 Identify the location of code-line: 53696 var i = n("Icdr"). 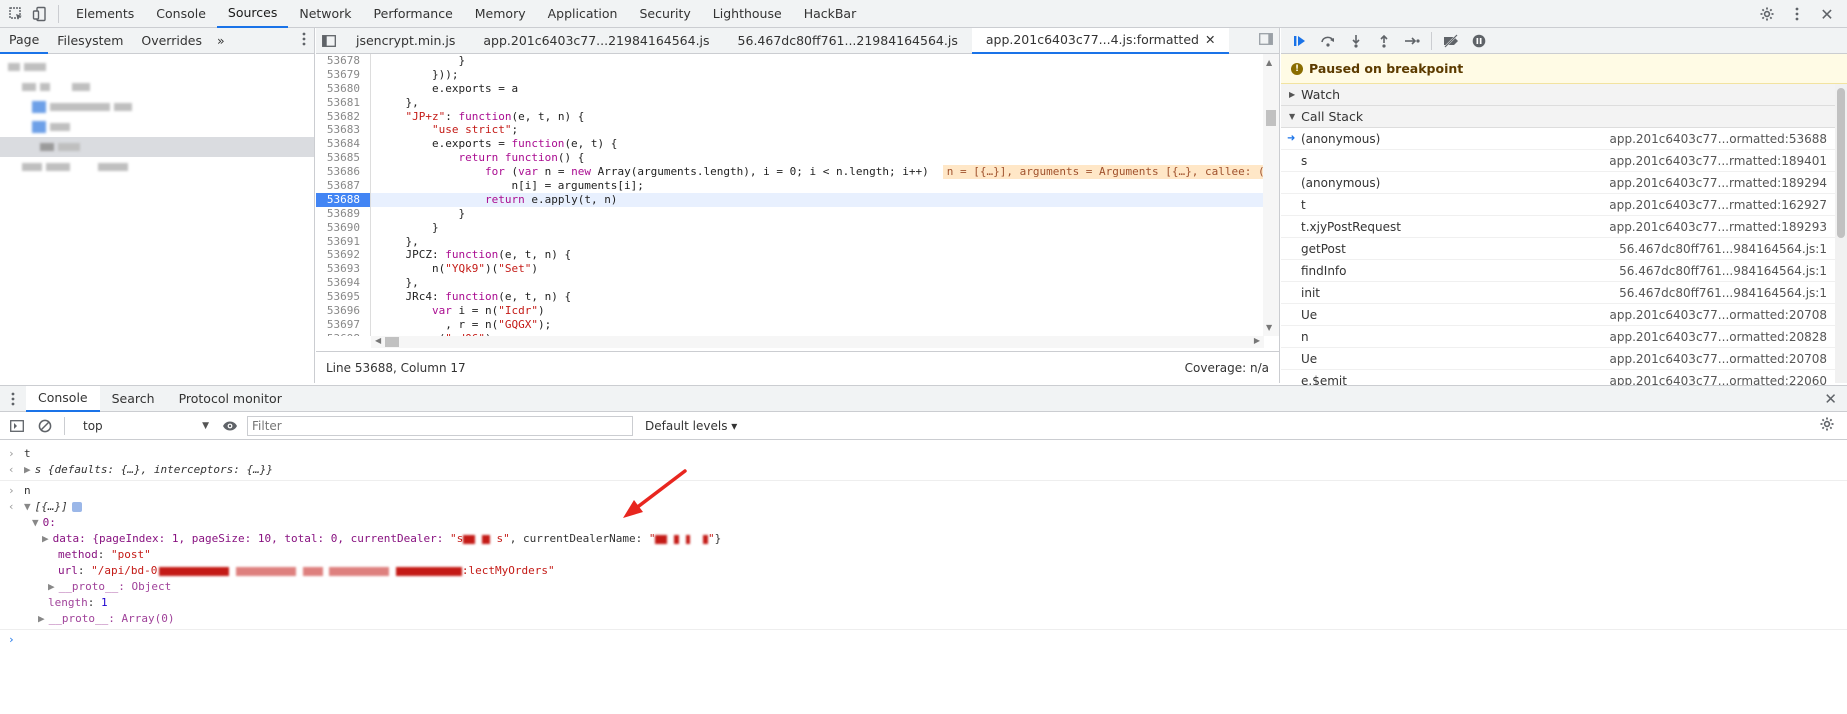
(790, 311).